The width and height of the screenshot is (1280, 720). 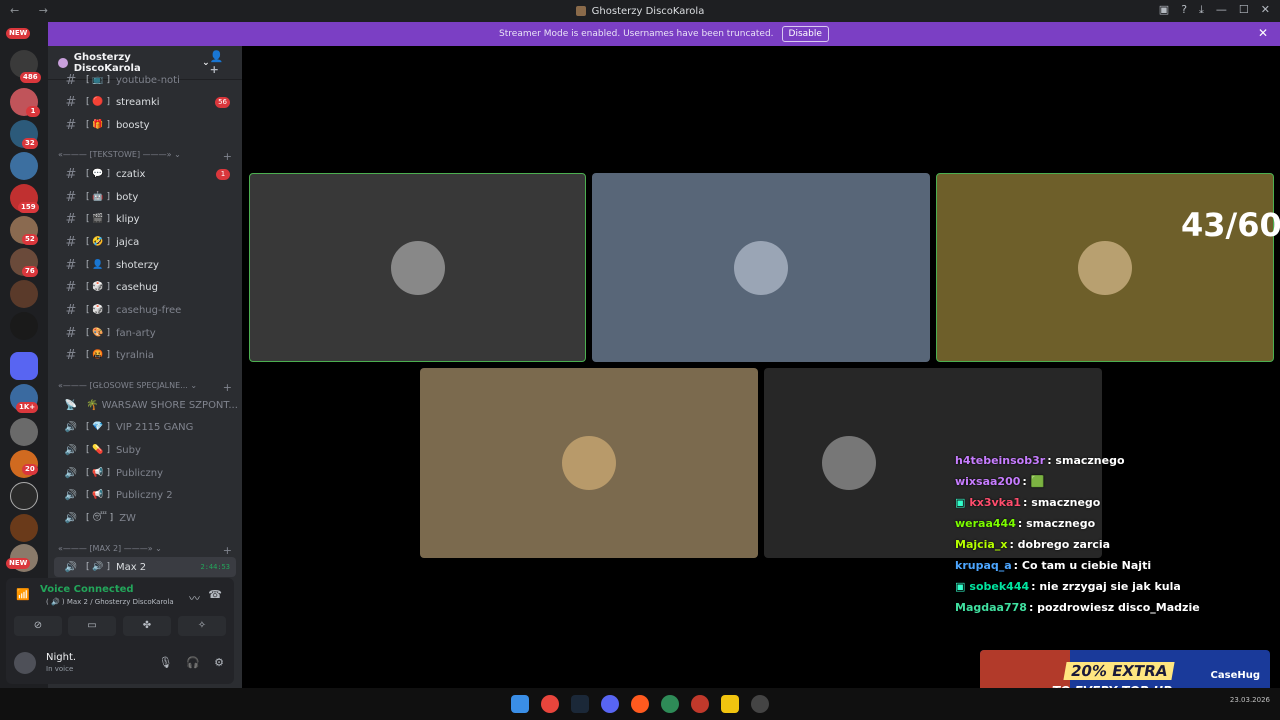 I want to click on folder-icon, so click(x=24, y=366).